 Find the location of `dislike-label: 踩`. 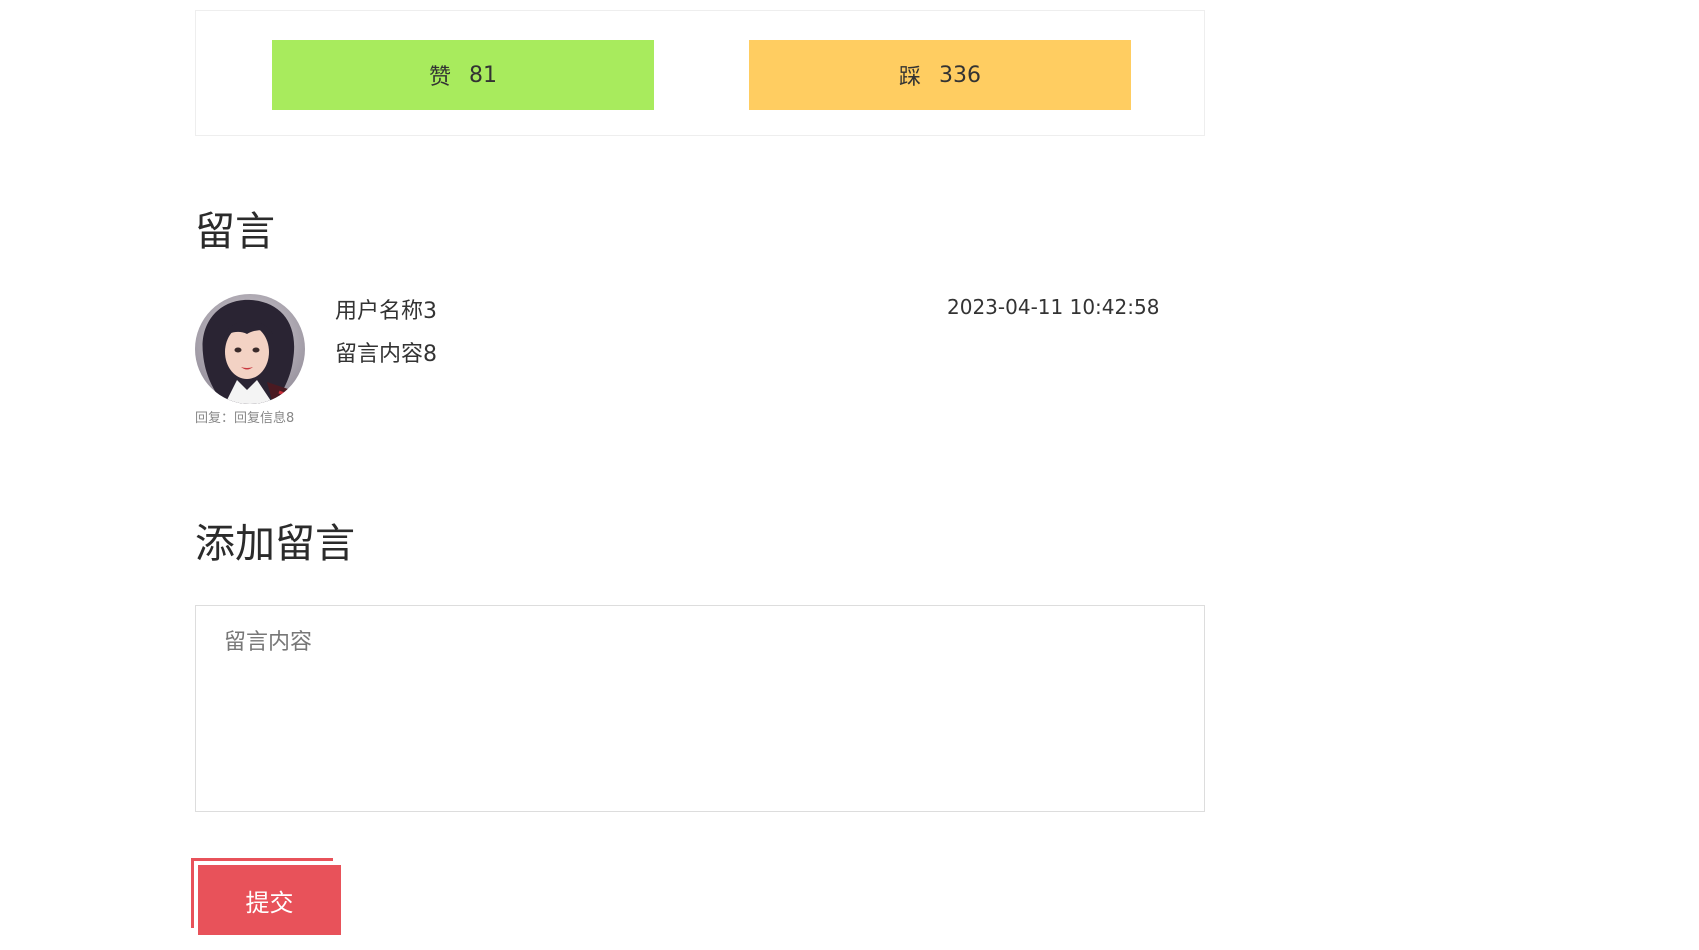

dislike-label: 踩 is located at coordinates (909, 77).